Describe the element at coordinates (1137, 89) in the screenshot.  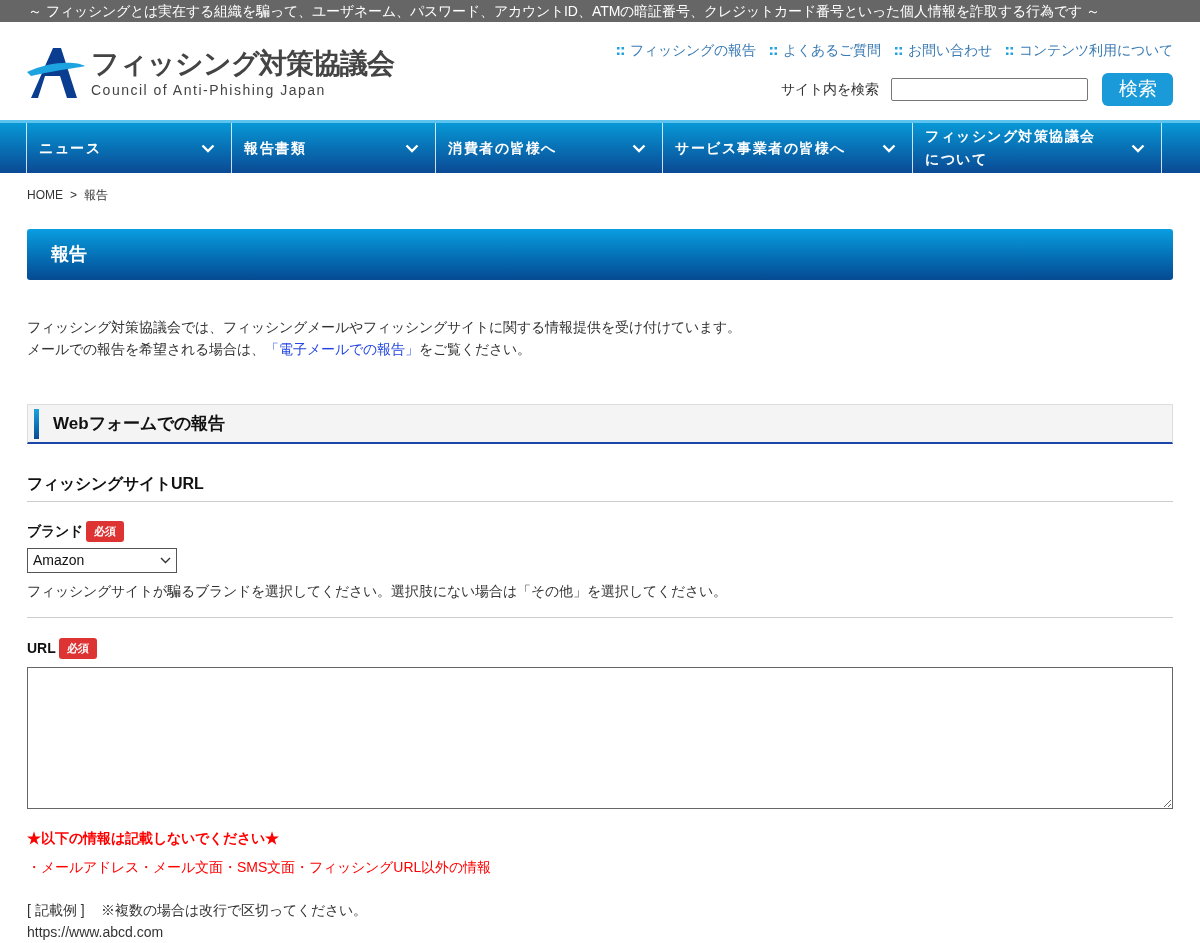
I see `search-button: 検索` at that location.